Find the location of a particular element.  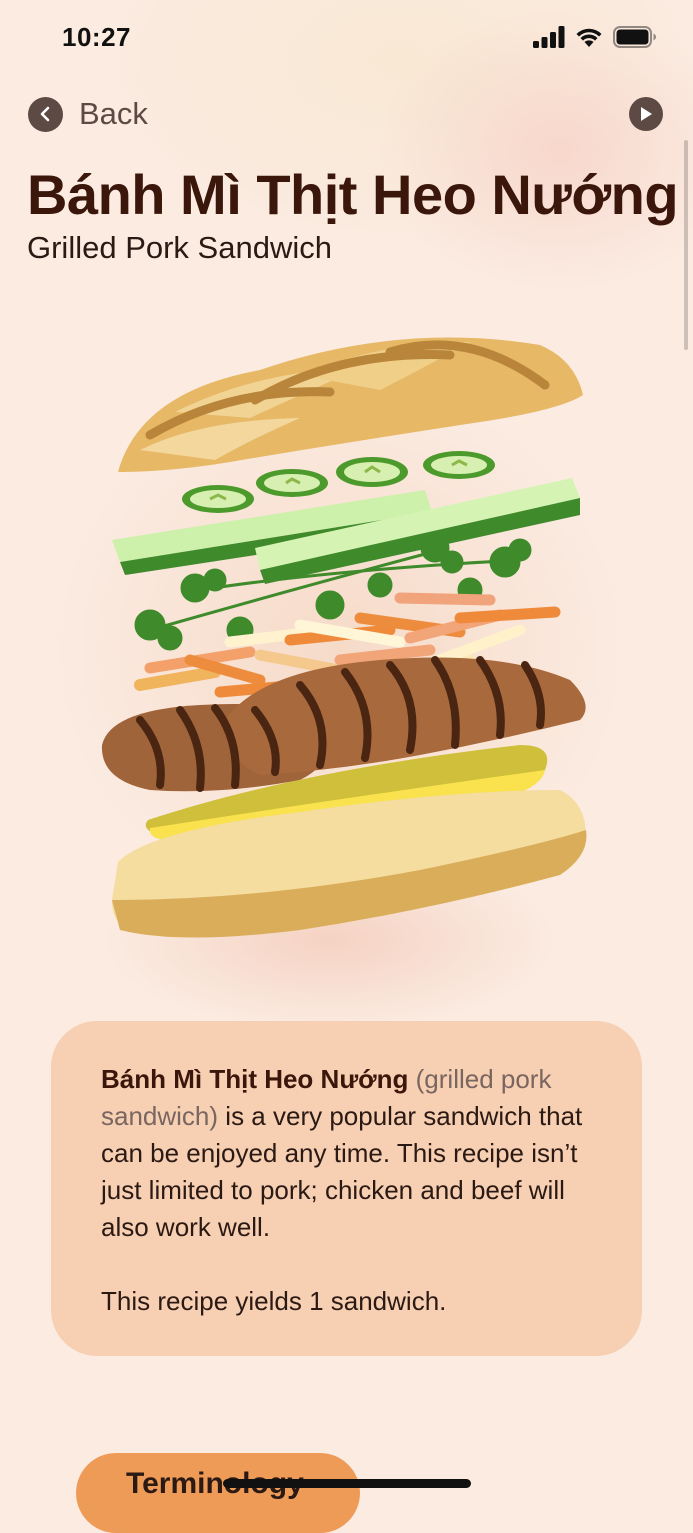

top-bread is located at coordinates (350, 404).